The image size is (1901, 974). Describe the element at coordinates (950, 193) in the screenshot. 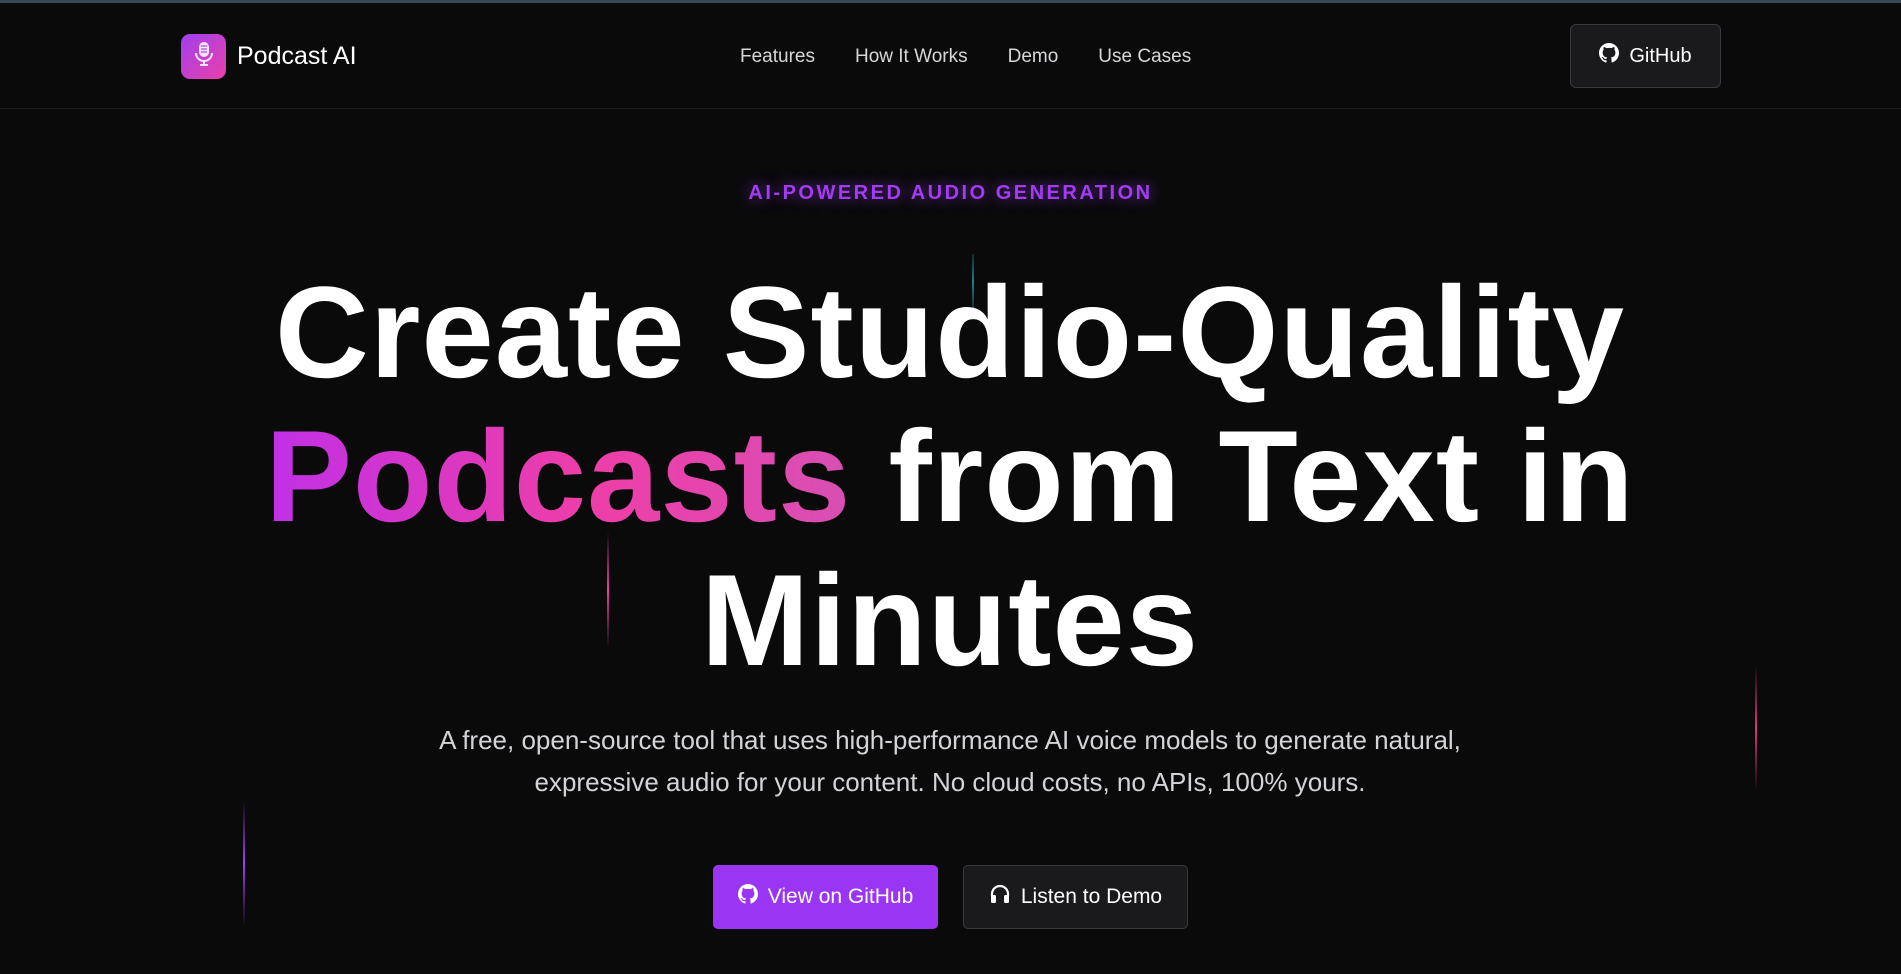

I see `hero-eyebrow: AI-POWERED AUDIO GENERATION` at that location.